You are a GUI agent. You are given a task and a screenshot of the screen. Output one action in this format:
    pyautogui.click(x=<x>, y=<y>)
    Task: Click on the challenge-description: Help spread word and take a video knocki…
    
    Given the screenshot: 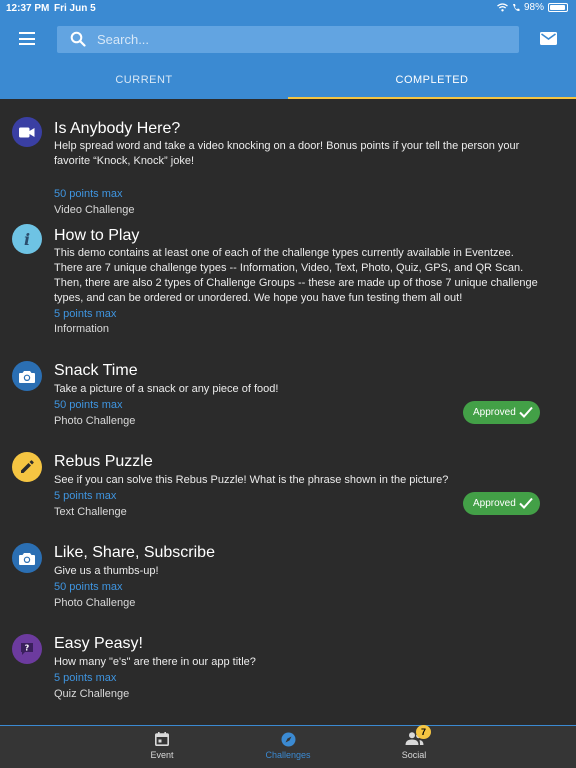 What is the action you would take?
    pyautogui.click(x=287, y=153)
    